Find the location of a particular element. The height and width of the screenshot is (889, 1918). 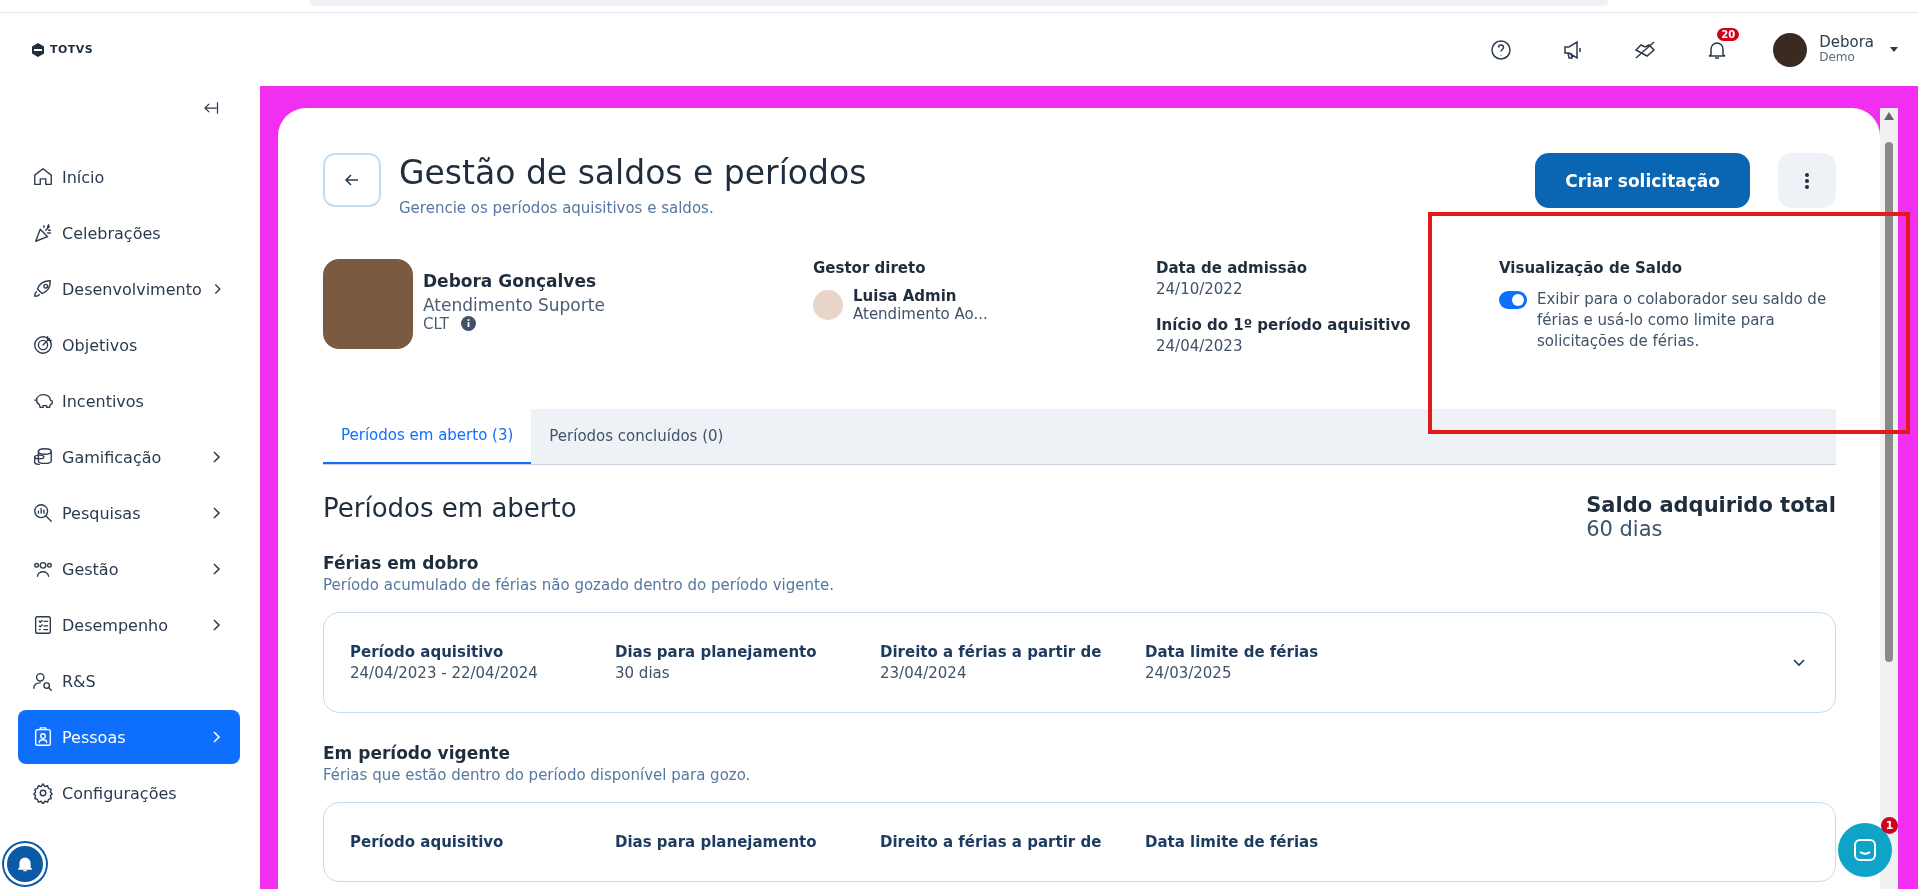

contract-type: CLT is located at coordinates (436, 323).